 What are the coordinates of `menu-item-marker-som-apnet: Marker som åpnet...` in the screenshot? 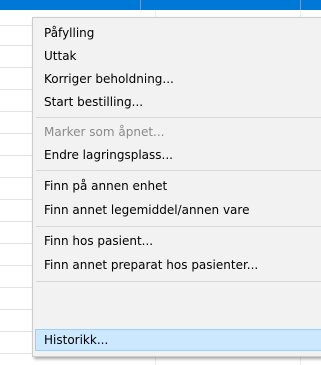 It's located at (104, 132).